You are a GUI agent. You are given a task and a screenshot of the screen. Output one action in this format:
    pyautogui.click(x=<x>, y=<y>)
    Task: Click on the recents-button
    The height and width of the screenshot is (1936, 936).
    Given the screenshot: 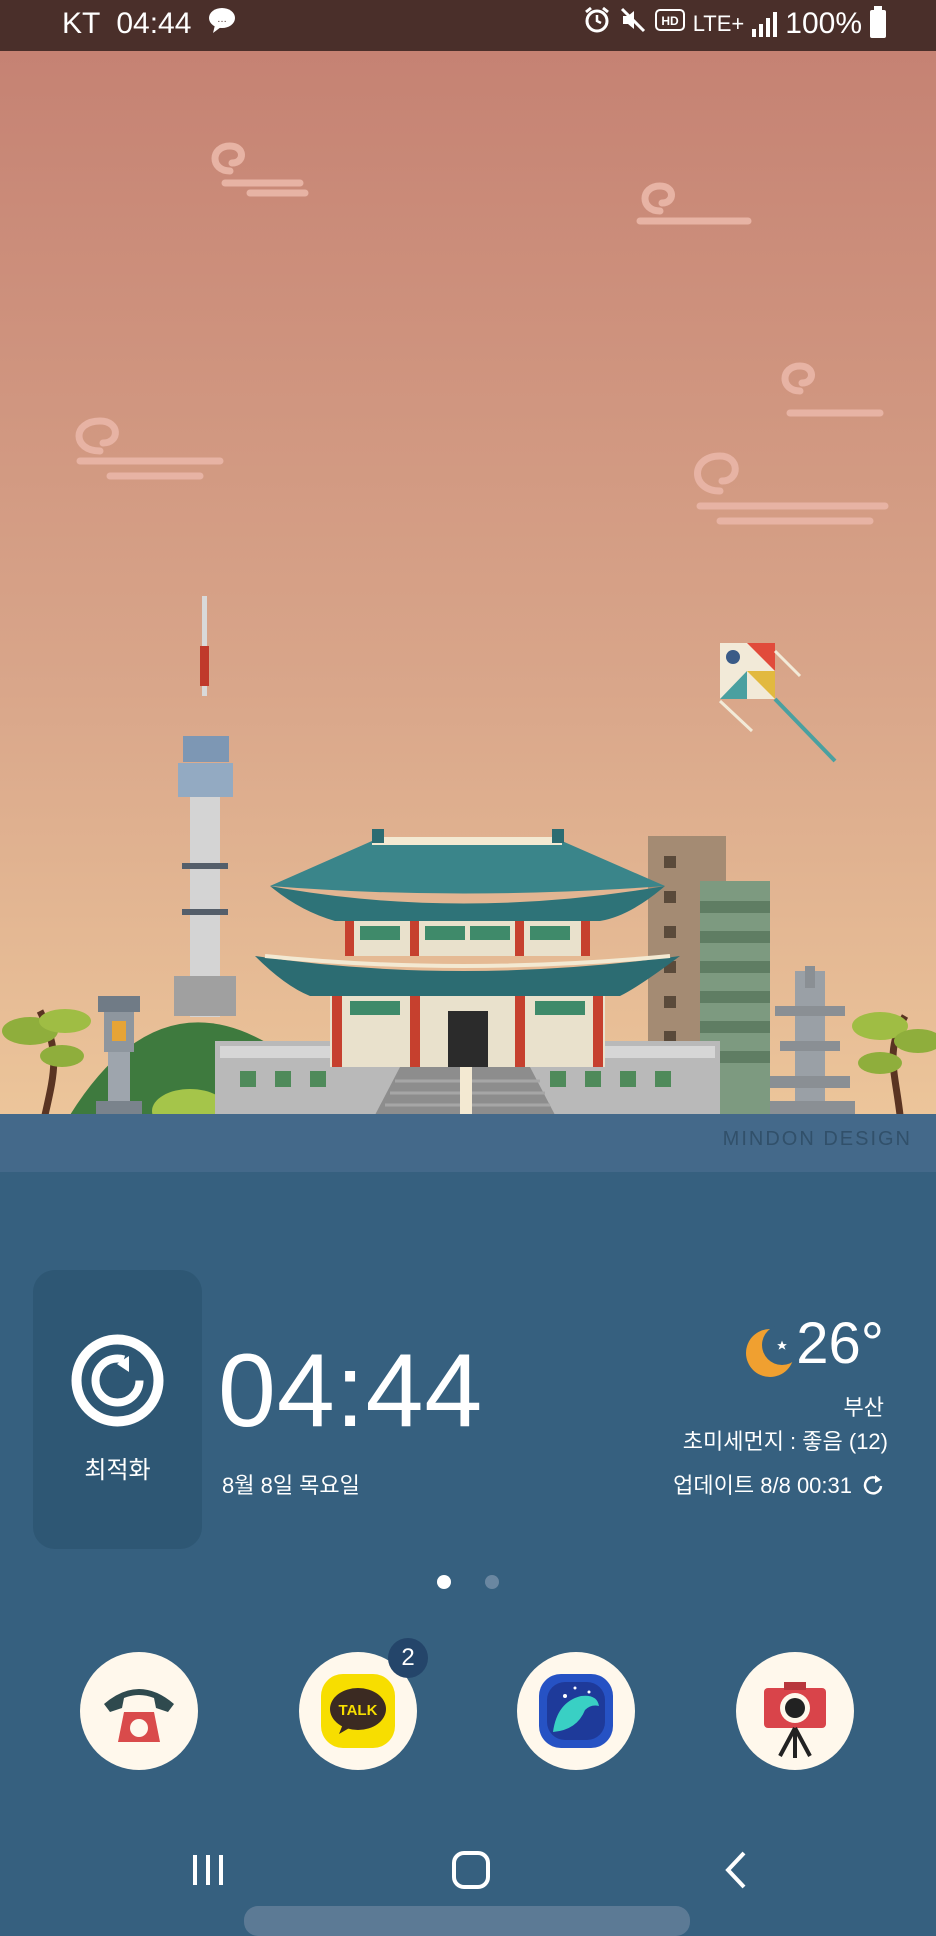 What is the action you would take?
    pyautogui.click(x=210, y=1870)
    